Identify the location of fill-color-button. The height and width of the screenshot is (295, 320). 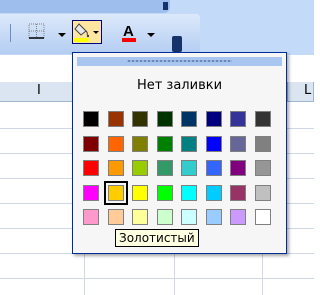
(87, 32).